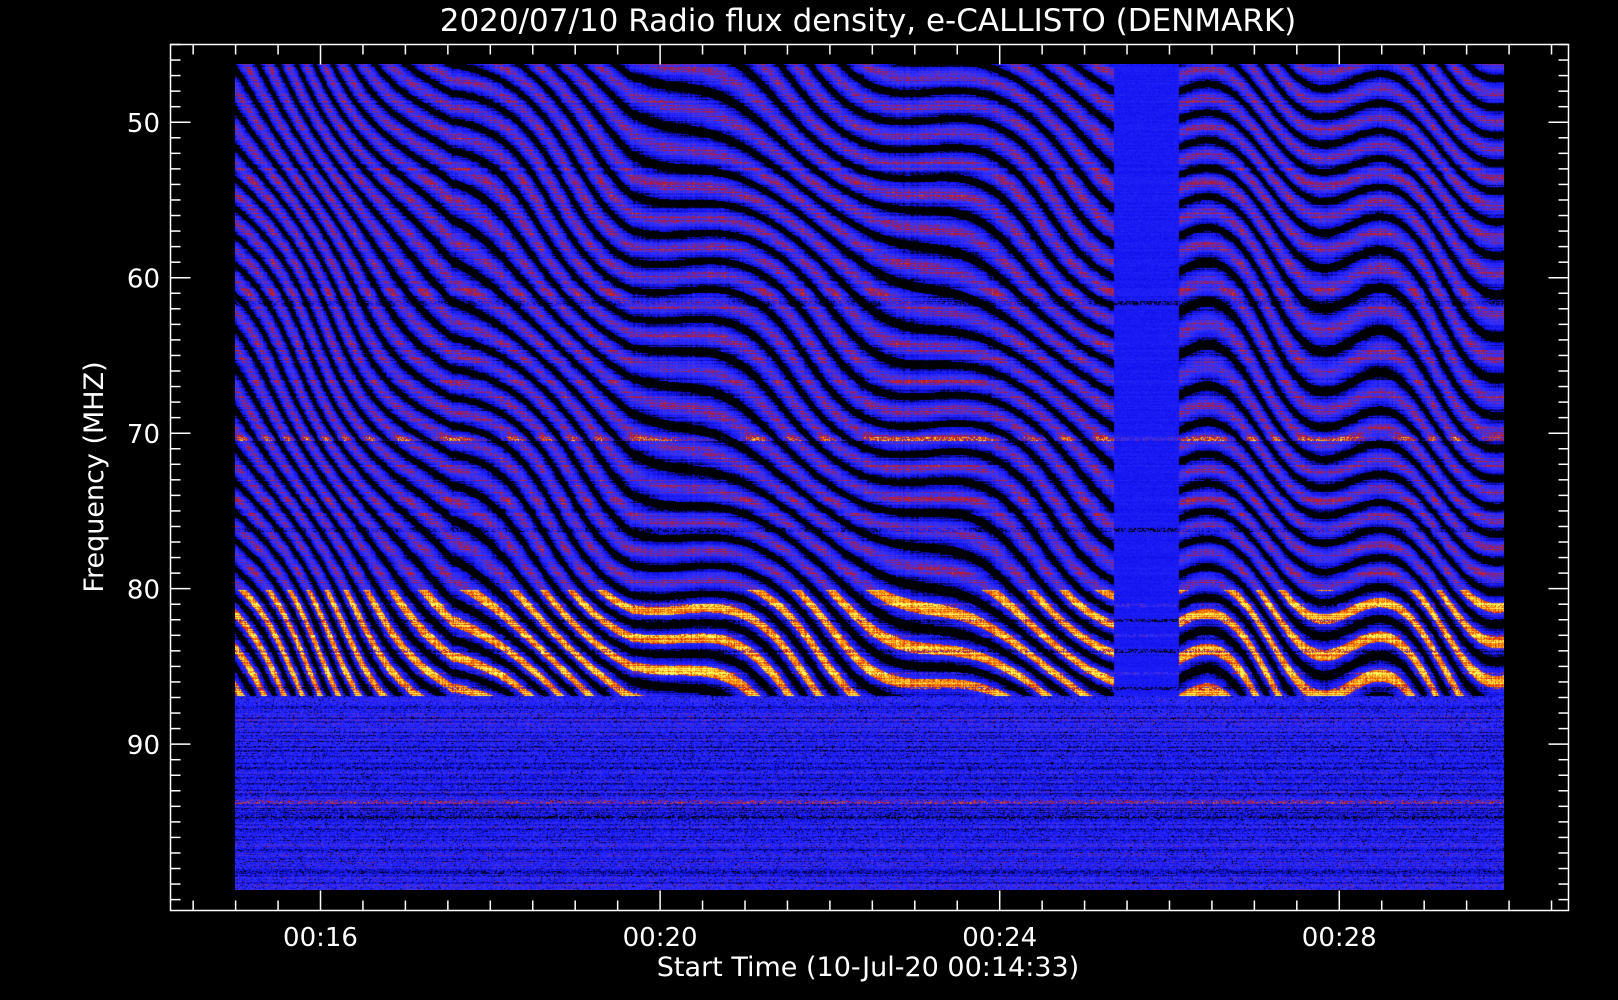 The image size is (1618, 1000). What do you see at coordinates (143, 435) in the screenshot?
I see `y-tick-label: 70` at bounding box center [143, 435].